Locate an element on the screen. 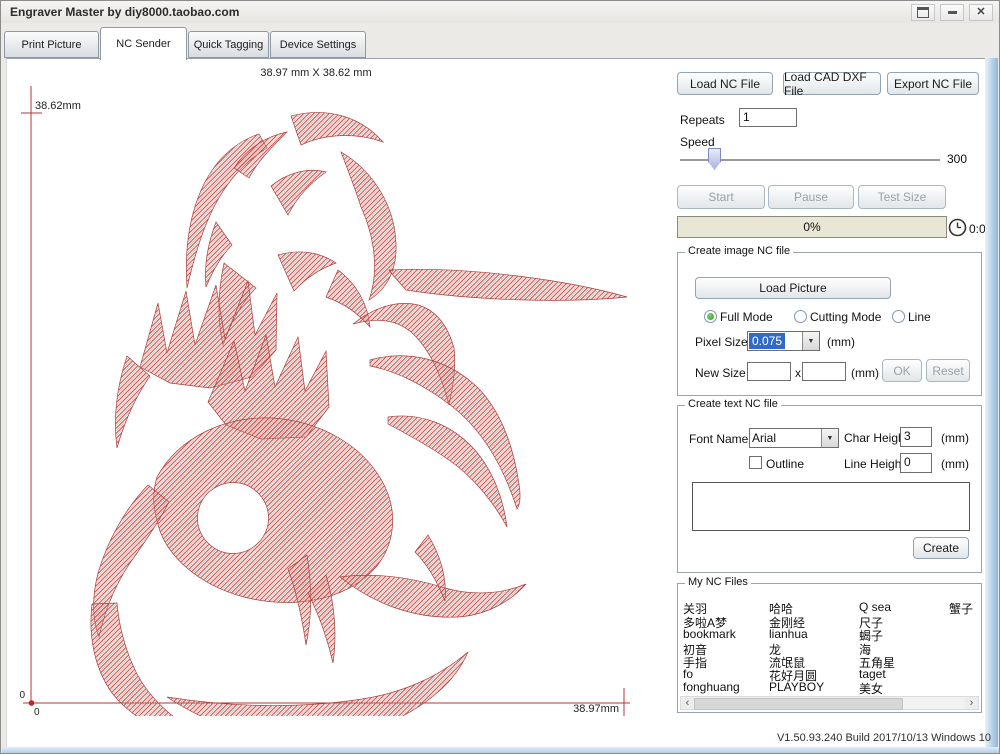 This screenshot has width=1000, height=754. create-image-nc-title: Create image NC file is located at coordinates (739, 251).